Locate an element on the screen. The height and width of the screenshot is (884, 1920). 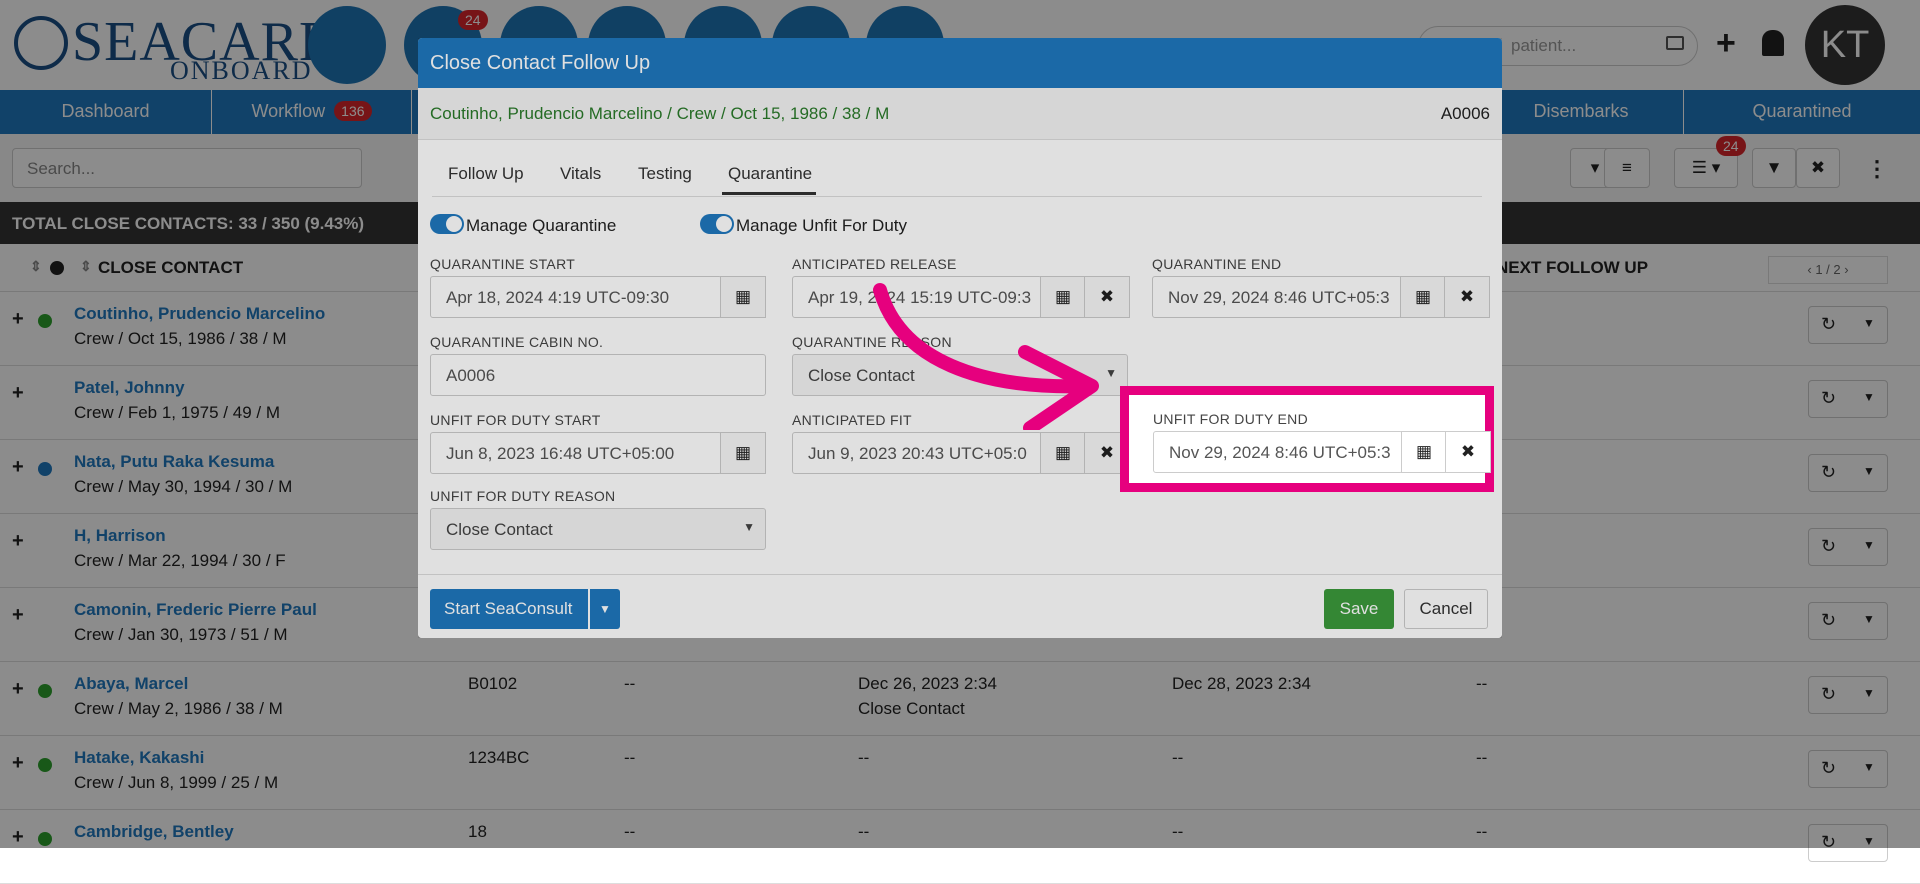
modal-title: Close Contact Follow Up is located at coordinates (960, 63).